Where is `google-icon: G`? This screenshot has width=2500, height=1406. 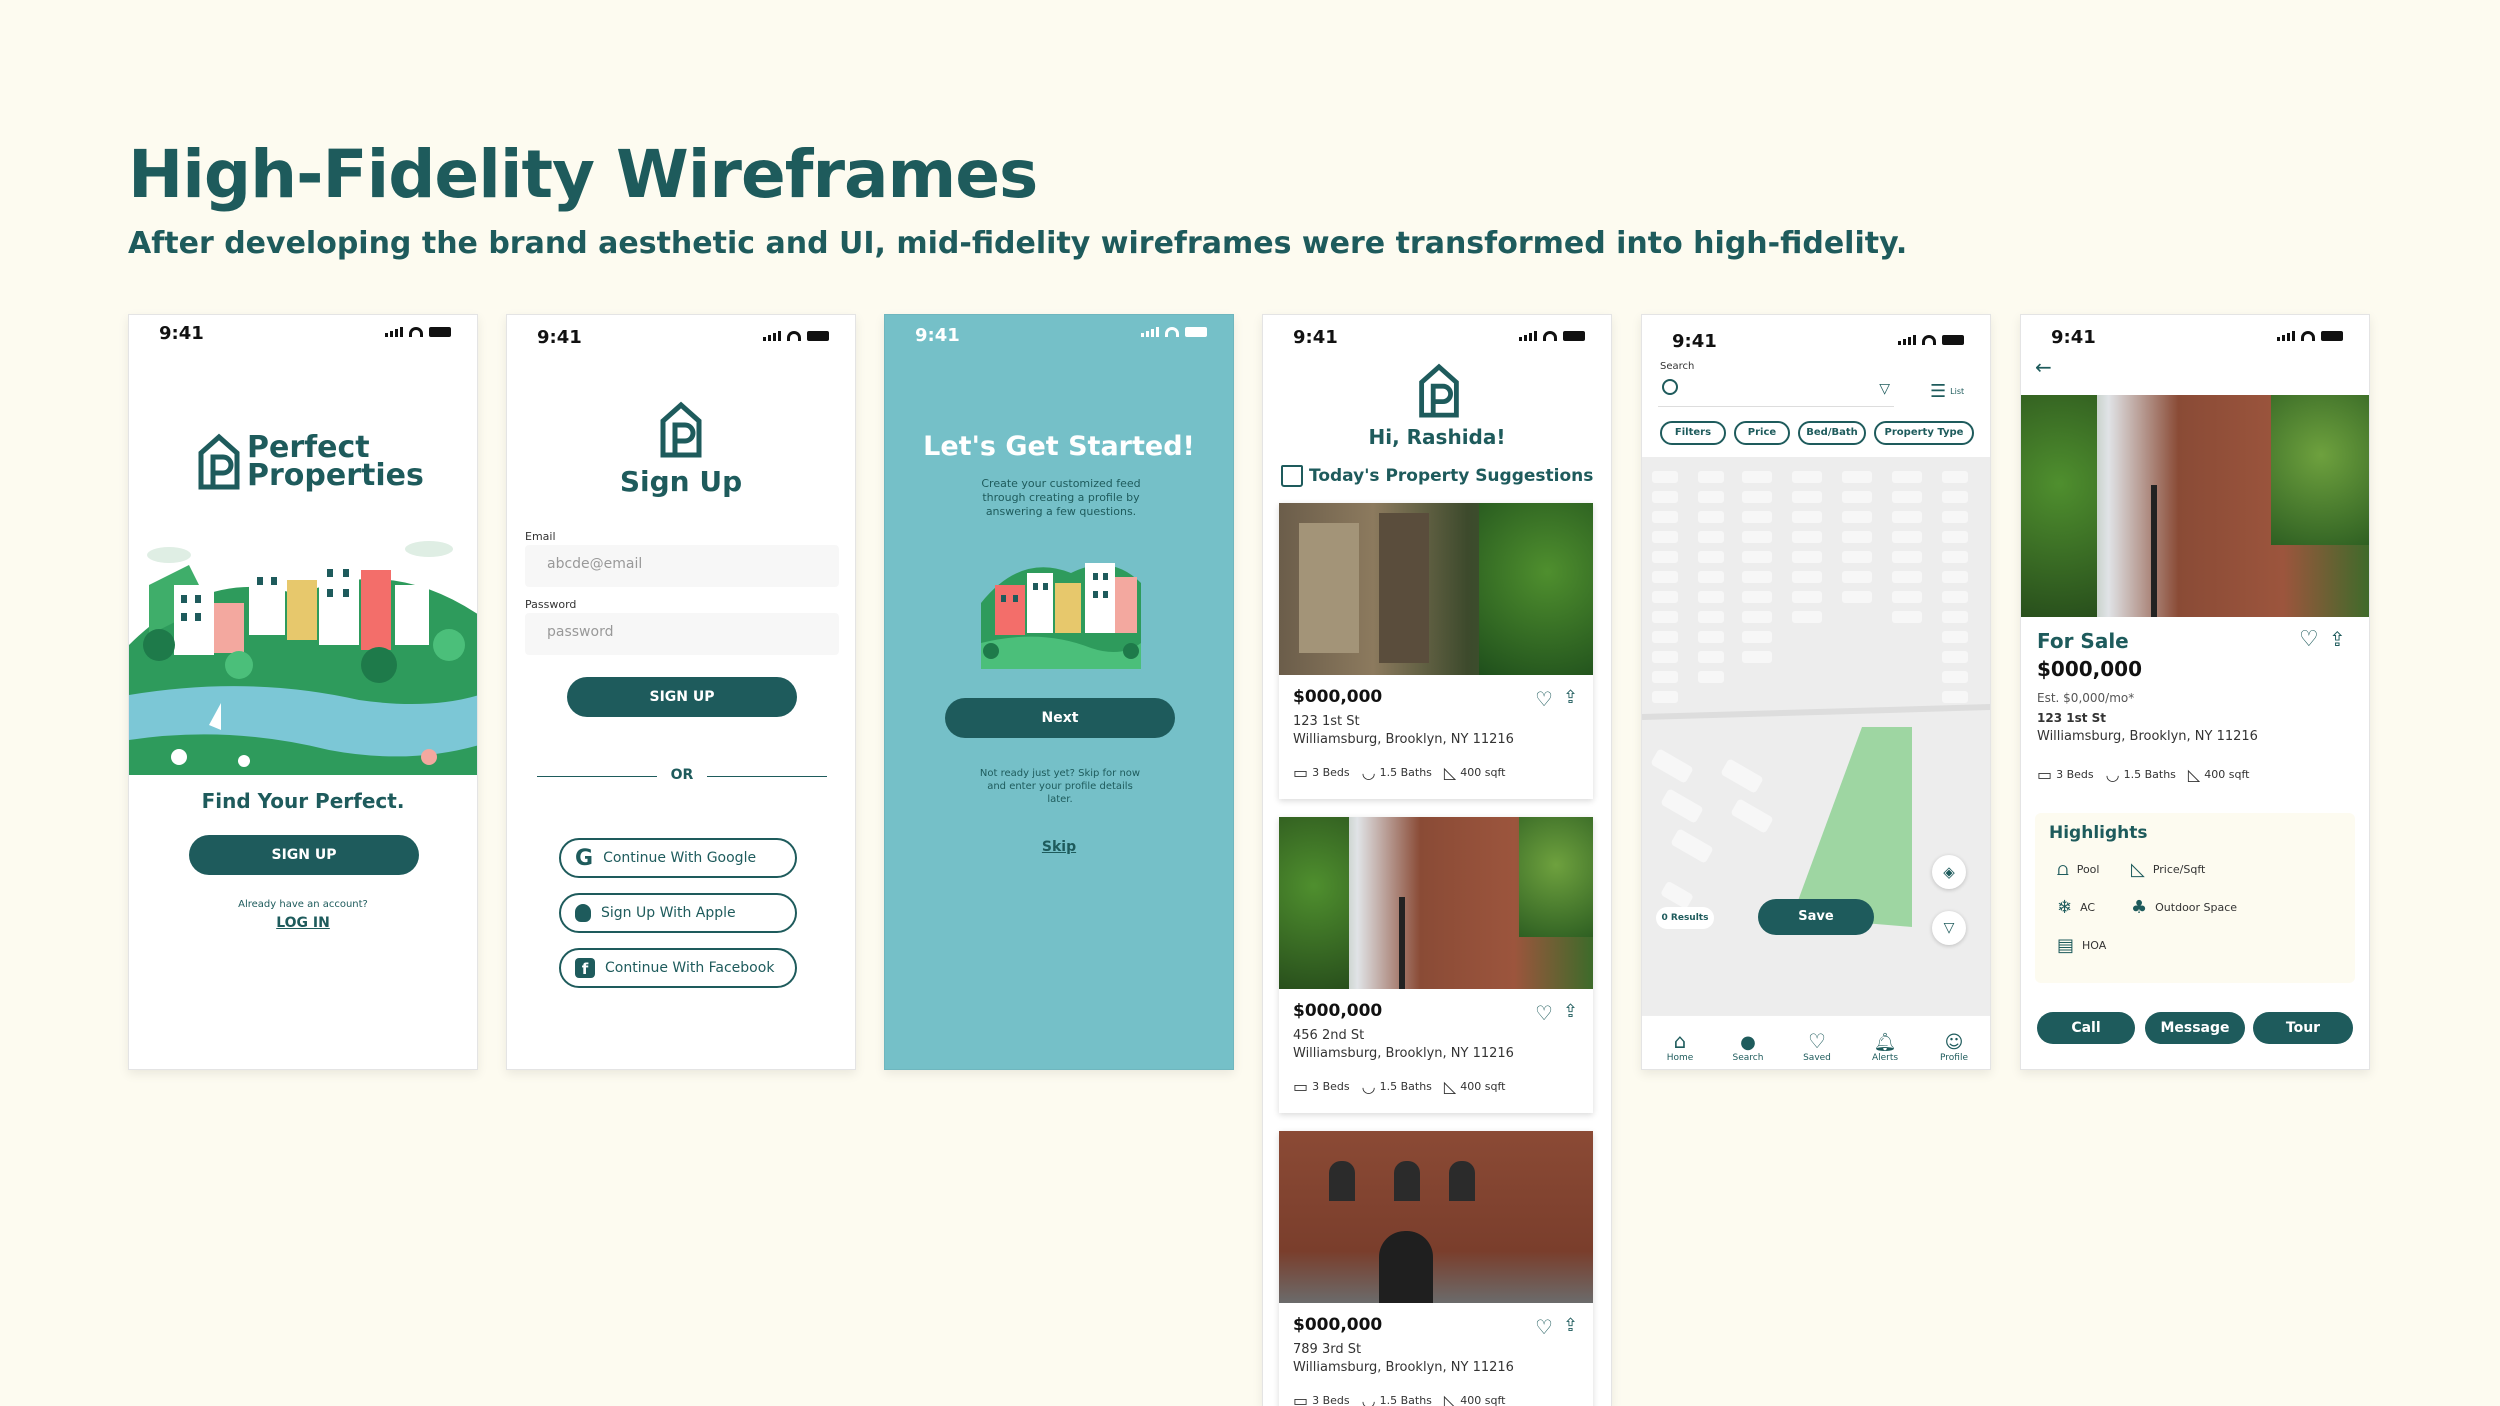
google-icon: G is located at coordinates (584, 858).